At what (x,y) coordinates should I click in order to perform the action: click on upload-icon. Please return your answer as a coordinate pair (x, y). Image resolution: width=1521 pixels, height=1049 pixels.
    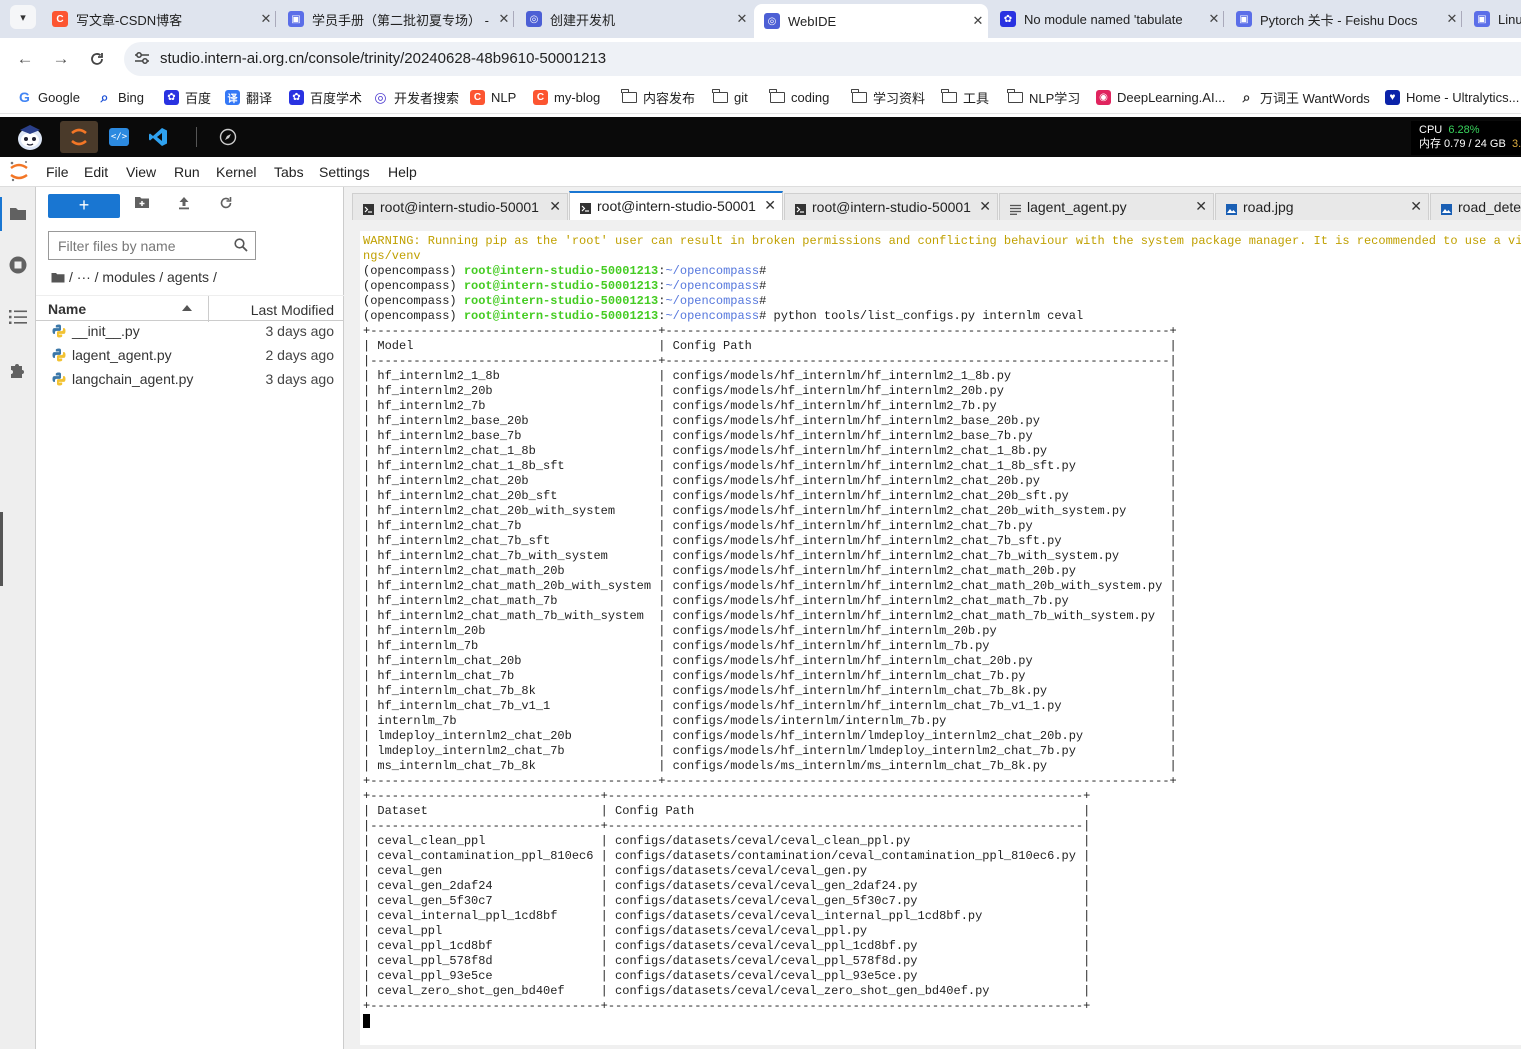
    Looking at the image, I should click on (184, 206).